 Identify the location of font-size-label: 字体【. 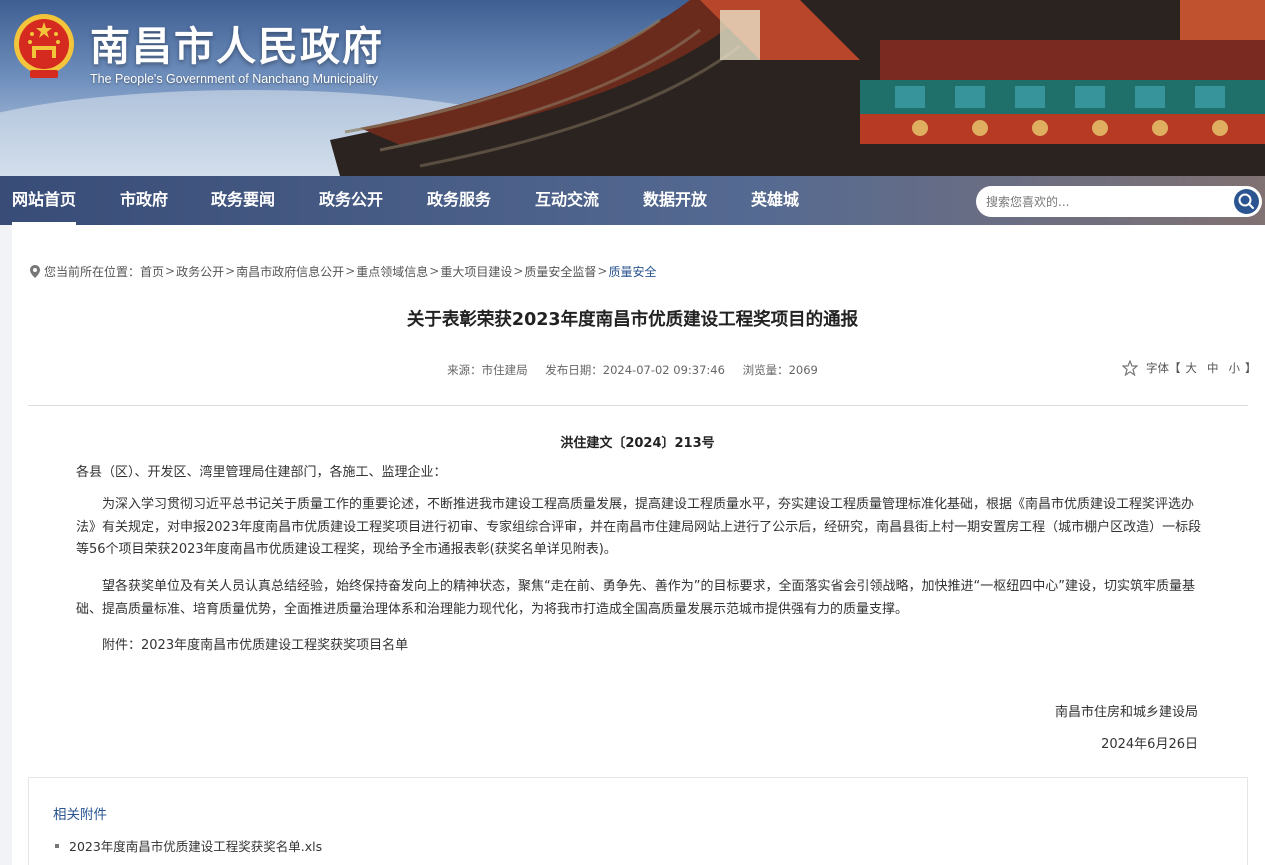
(1163, 368).